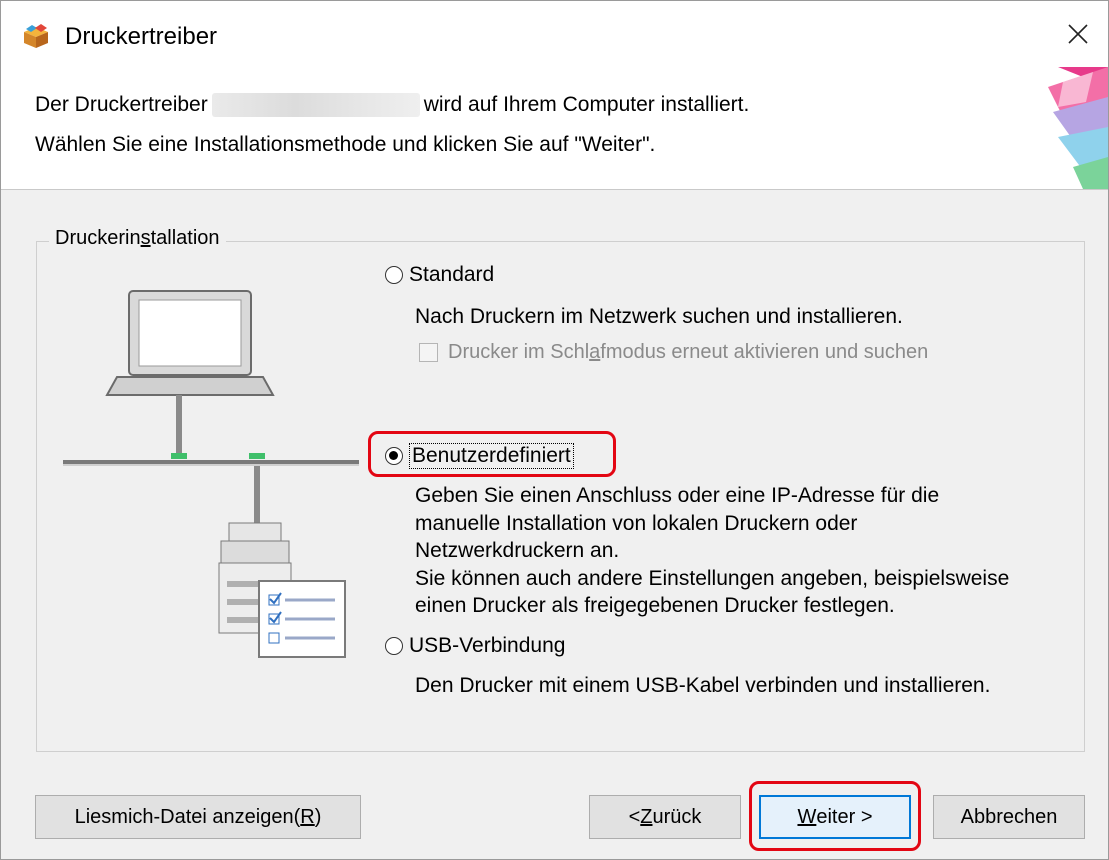 This screenshot has width=1109, height=860. I want to click on close-icon, so click(1078, 34).